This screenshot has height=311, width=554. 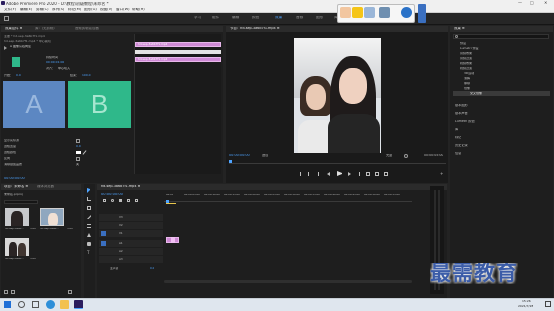 I want to click on end-value: 100.0, so click(x=86, y=75).